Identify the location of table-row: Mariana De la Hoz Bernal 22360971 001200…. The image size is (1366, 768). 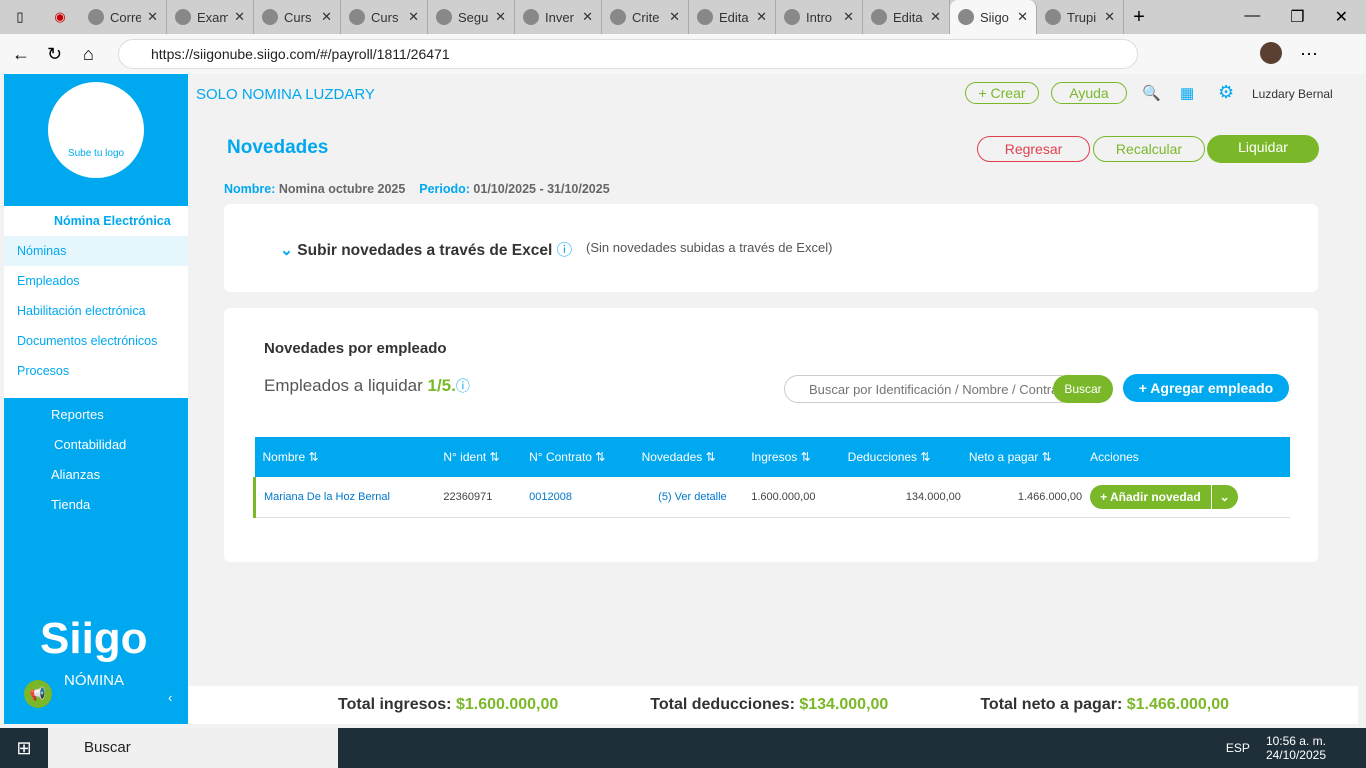
(772, 497).